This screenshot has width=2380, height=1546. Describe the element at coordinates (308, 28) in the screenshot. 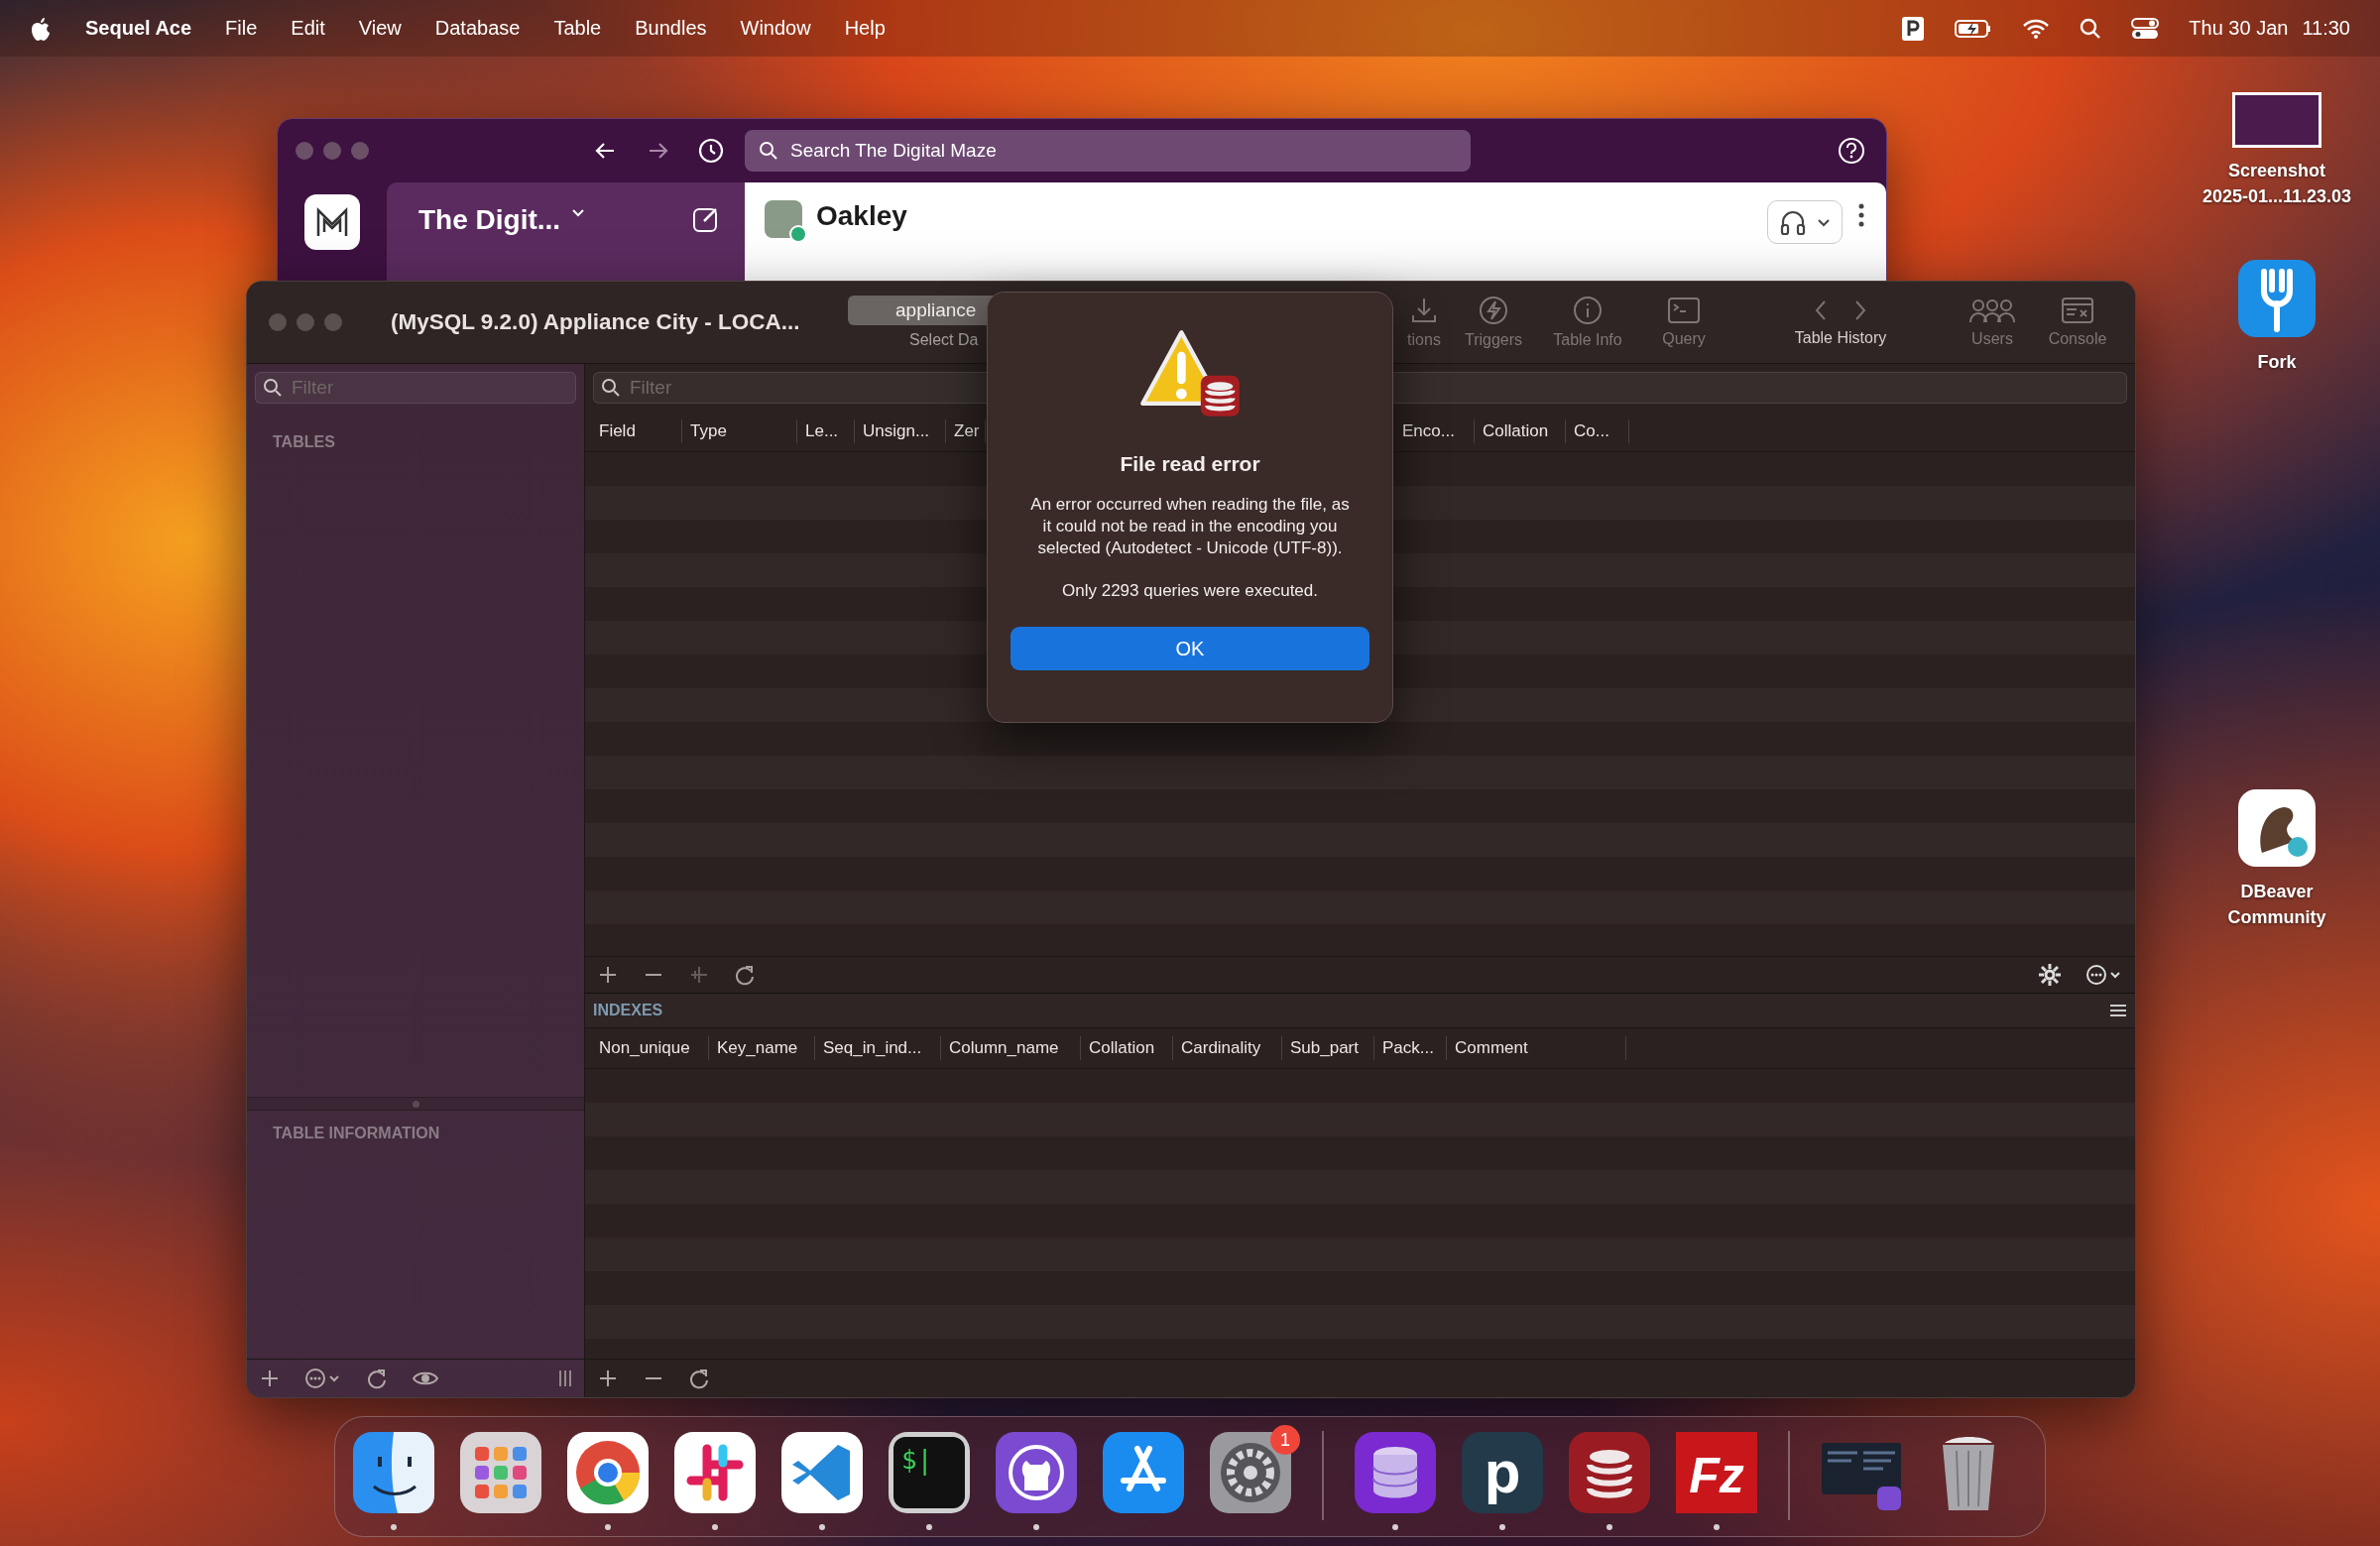

I see `menu-item: Edit` at that location.